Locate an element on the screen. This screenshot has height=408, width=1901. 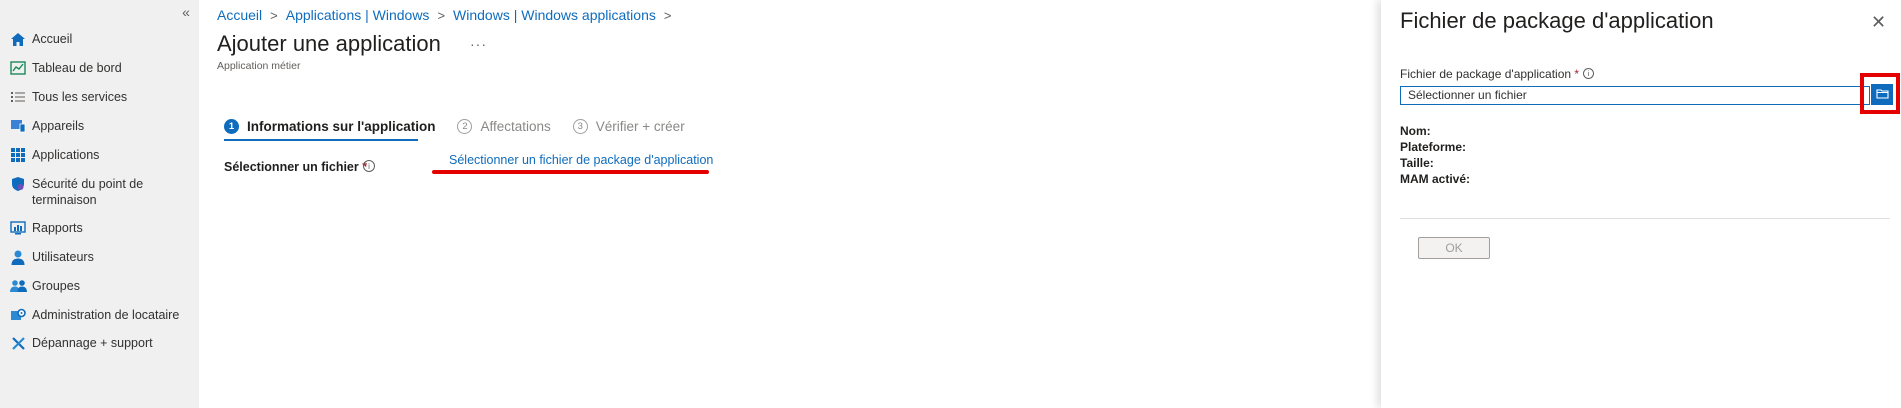
meta-plateforme: Plateforme: is located at coordinates (1433, 147).